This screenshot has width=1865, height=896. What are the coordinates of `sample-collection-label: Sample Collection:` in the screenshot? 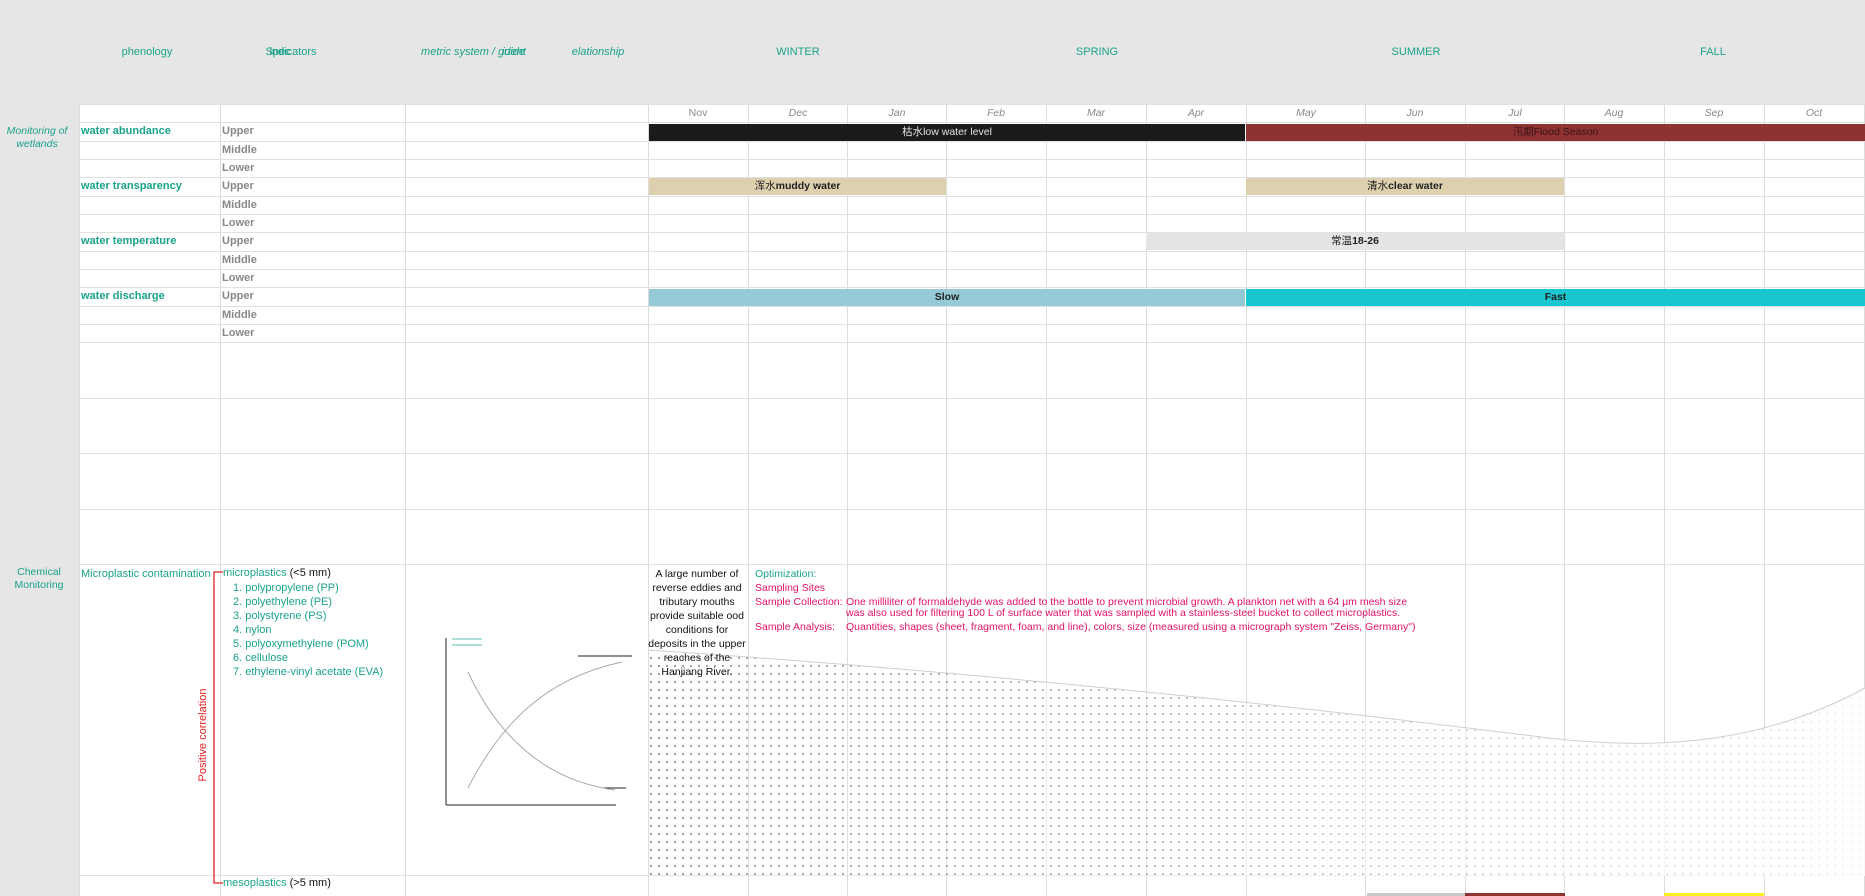 It's located at (799, 602).